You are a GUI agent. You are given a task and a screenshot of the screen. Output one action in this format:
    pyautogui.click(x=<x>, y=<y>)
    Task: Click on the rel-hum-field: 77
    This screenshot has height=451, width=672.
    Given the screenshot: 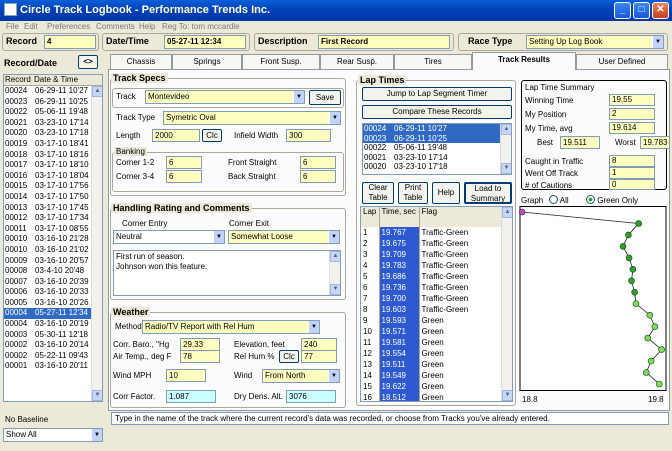 What is the action you would take?
    pyautogui.click(x=319, y=356)
    